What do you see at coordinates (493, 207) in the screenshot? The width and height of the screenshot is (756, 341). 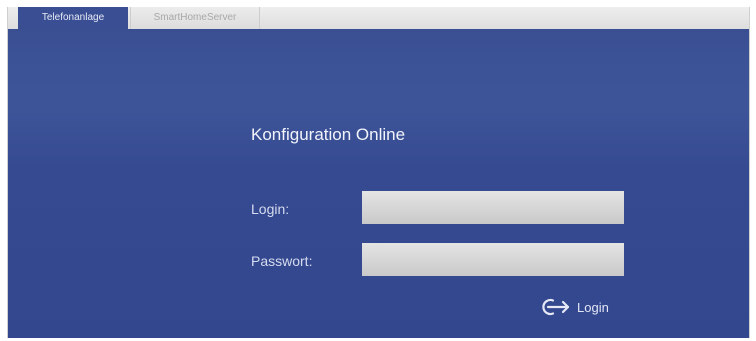 I see `login-input` at bounding box center [493, 207].